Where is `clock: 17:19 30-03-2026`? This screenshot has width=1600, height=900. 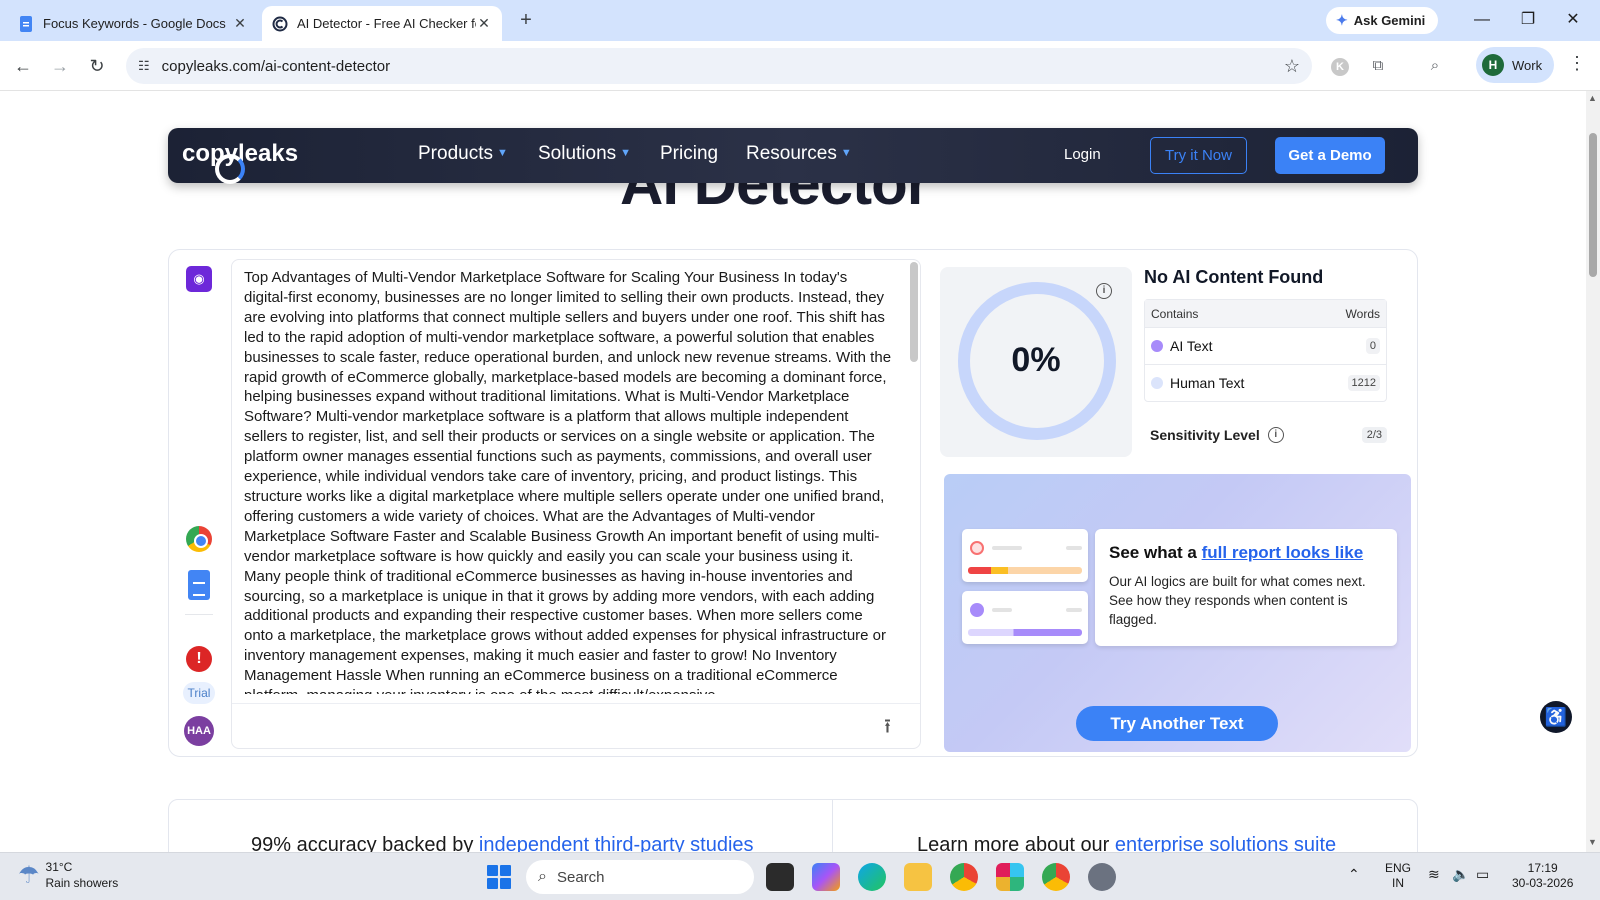 clock: 17:19 30-03-2026 is located at coordinates (1542, 876).